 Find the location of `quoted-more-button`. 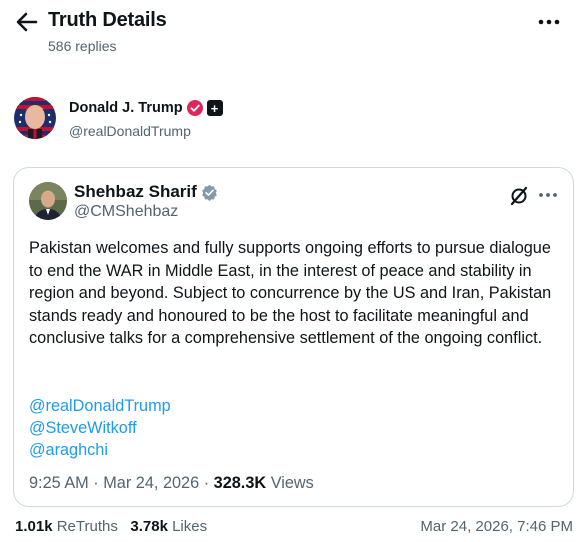

quoted-more-button is located at coordinates (548, 195).